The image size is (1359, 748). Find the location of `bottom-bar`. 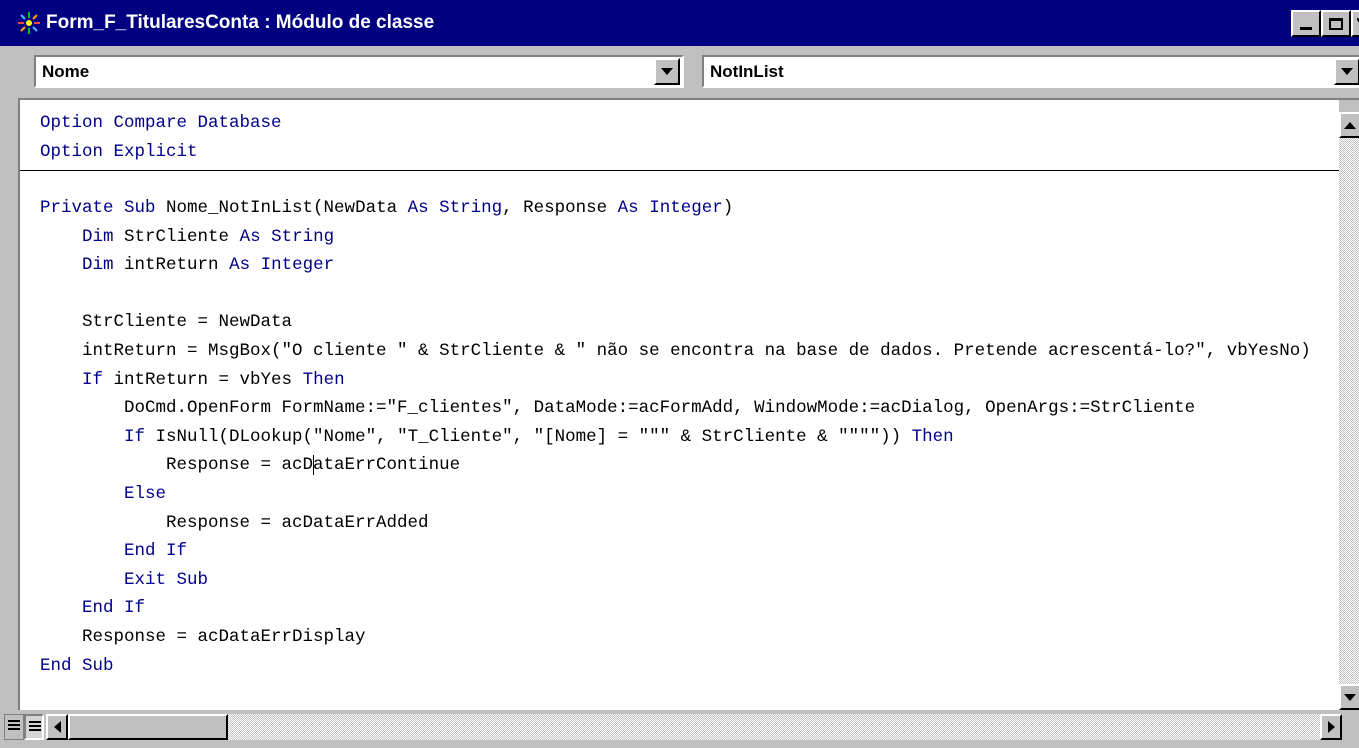

bottom-bar is located at coordinates (679, 729).